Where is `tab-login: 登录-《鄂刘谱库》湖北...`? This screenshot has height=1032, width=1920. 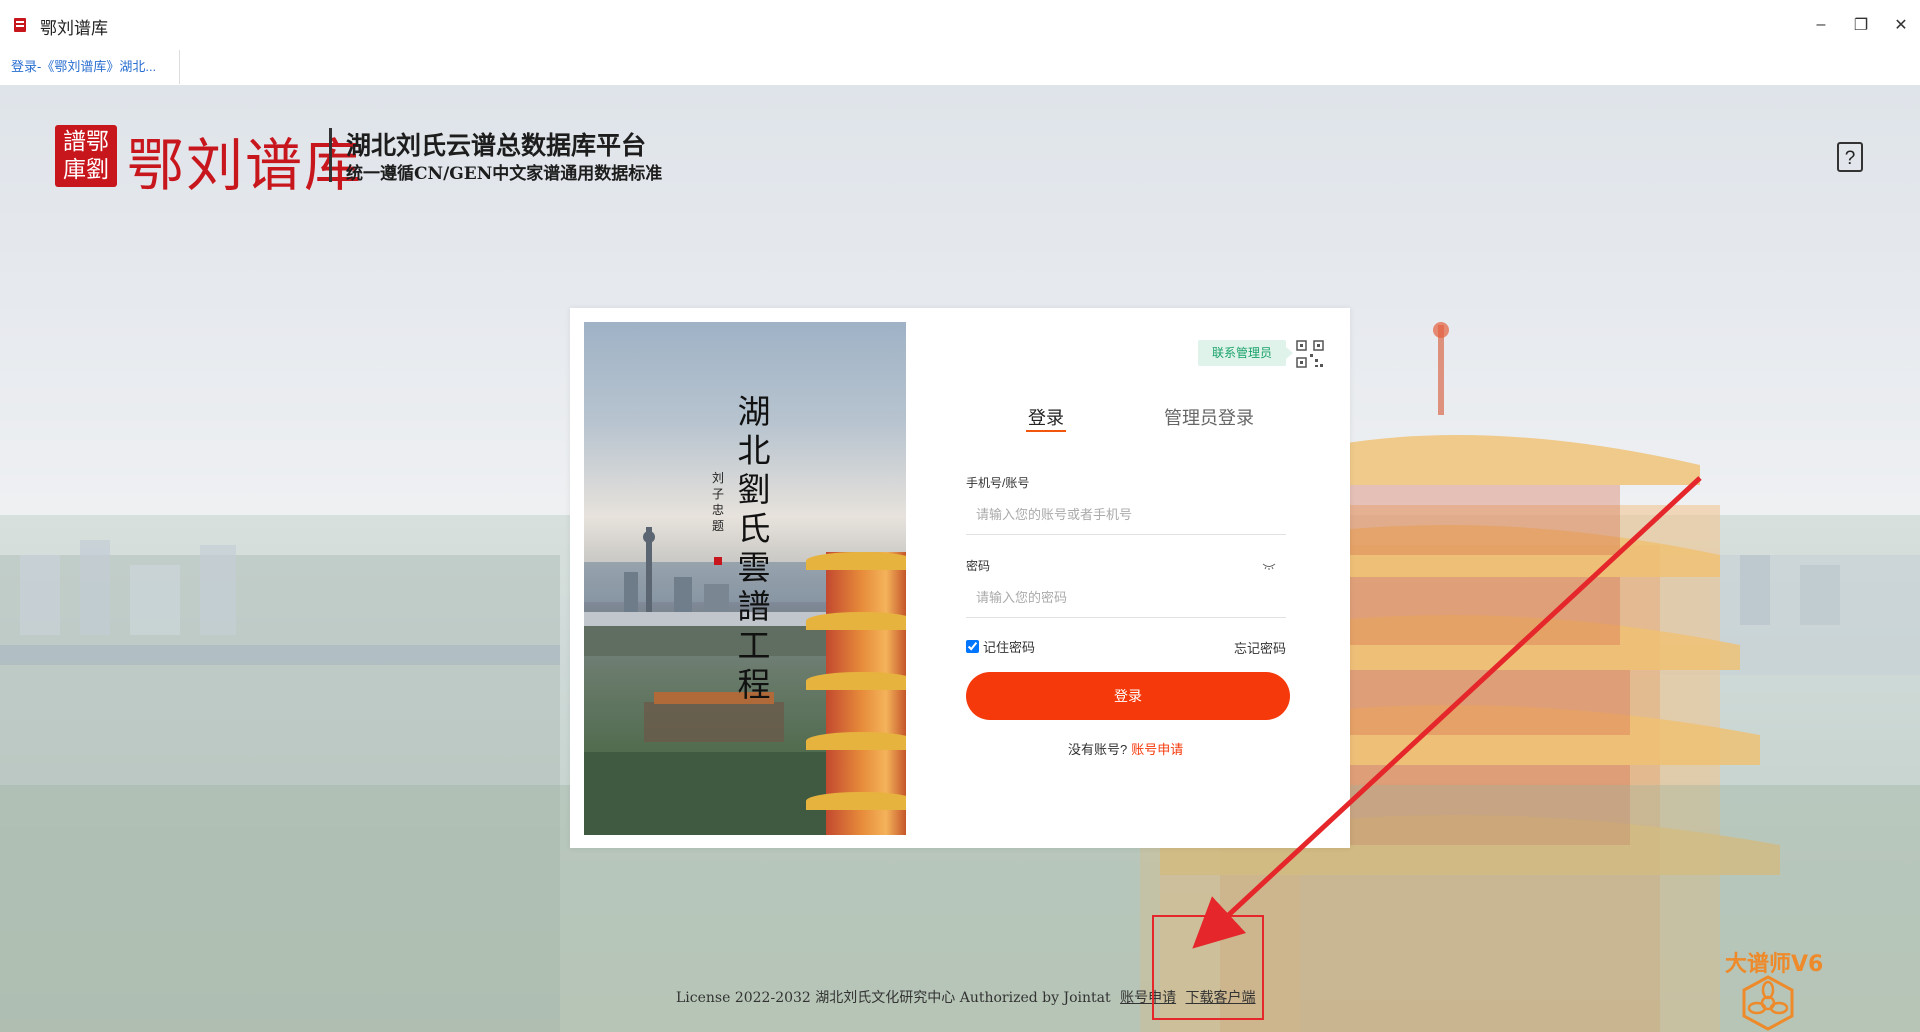
tab-login: 登录-《鄂刘谱库》湖北... is located at coordinates (90, 67).